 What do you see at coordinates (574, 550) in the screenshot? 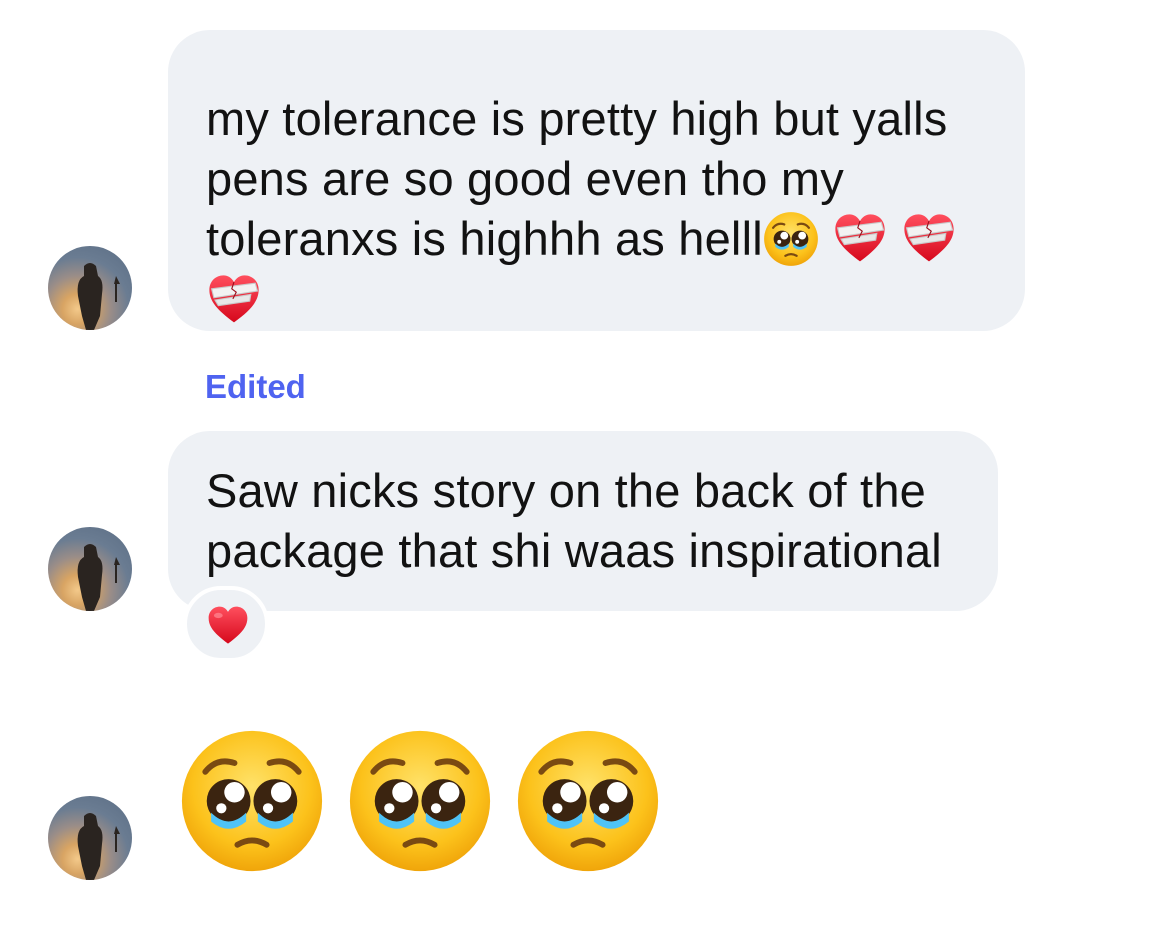
I see `message-line: package that shi waas inspirational` at bounding box center [574, 550].